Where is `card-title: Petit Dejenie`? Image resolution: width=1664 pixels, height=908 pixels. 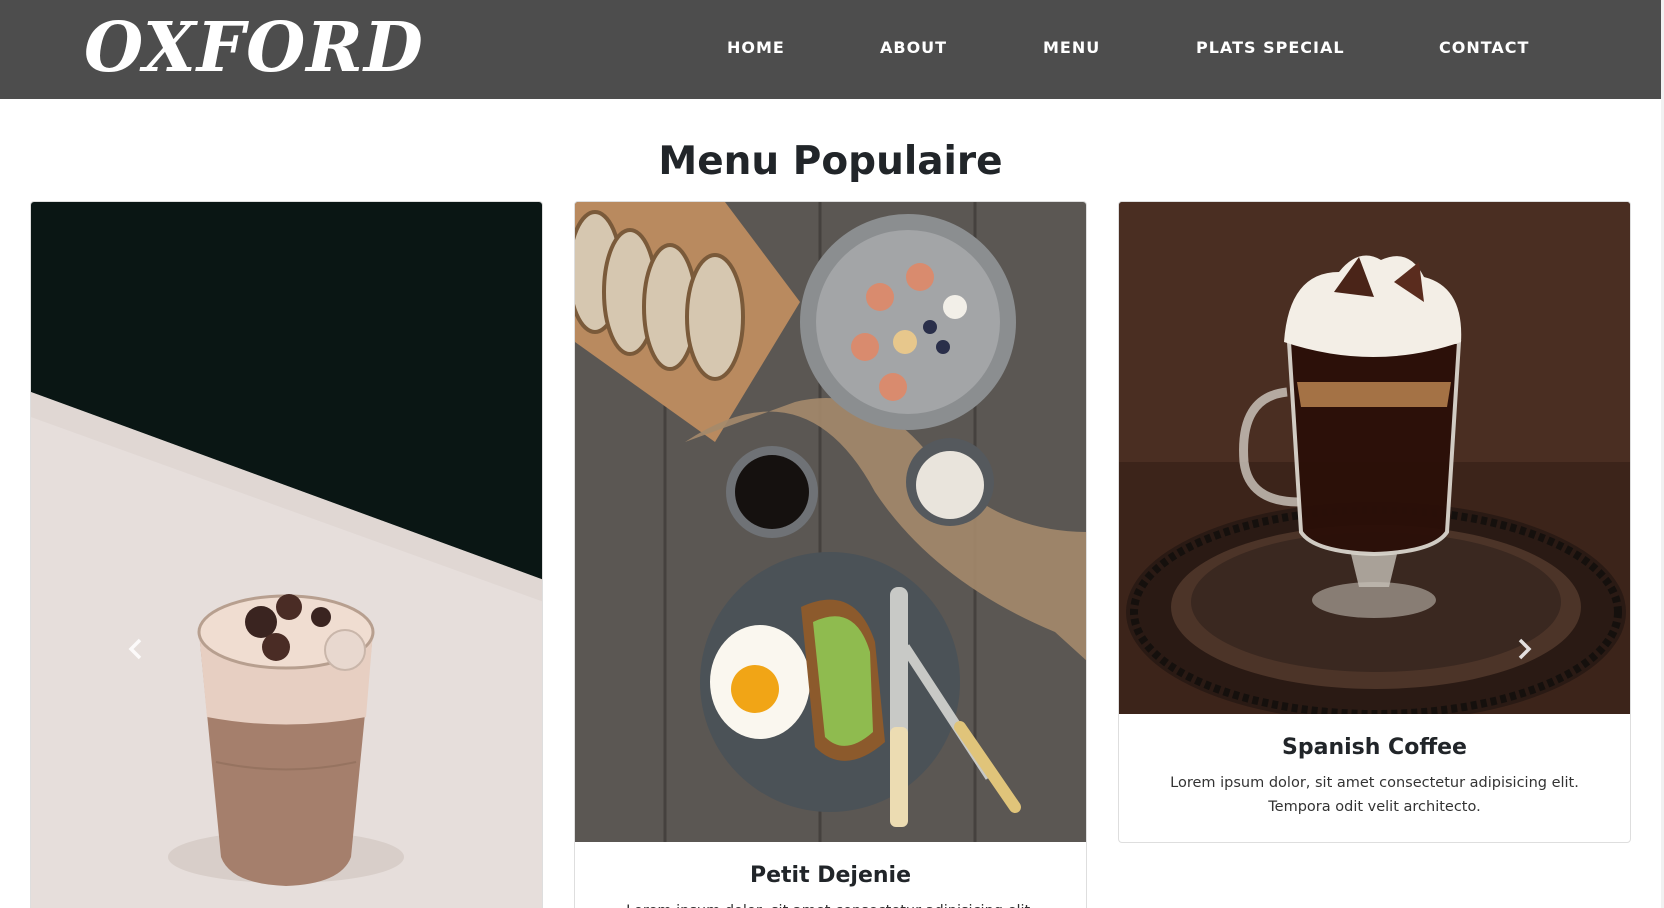
card-title: Petit Dejenie is located at coordinates (830, 875).